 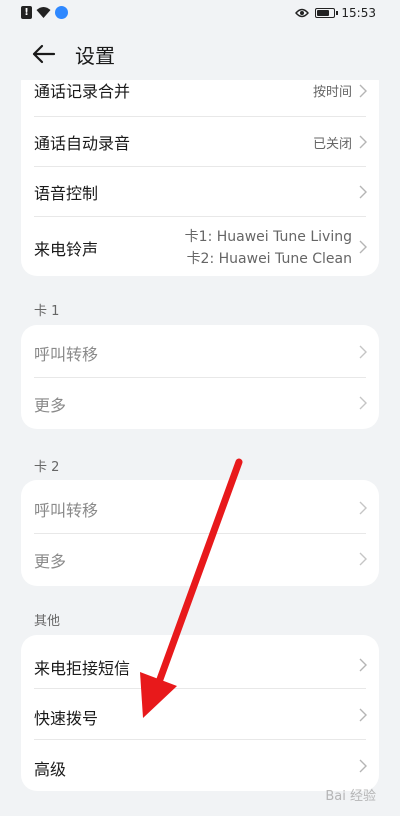 I want to click on list-item-label: 来电拒接短信, so click(x=82, y=668).